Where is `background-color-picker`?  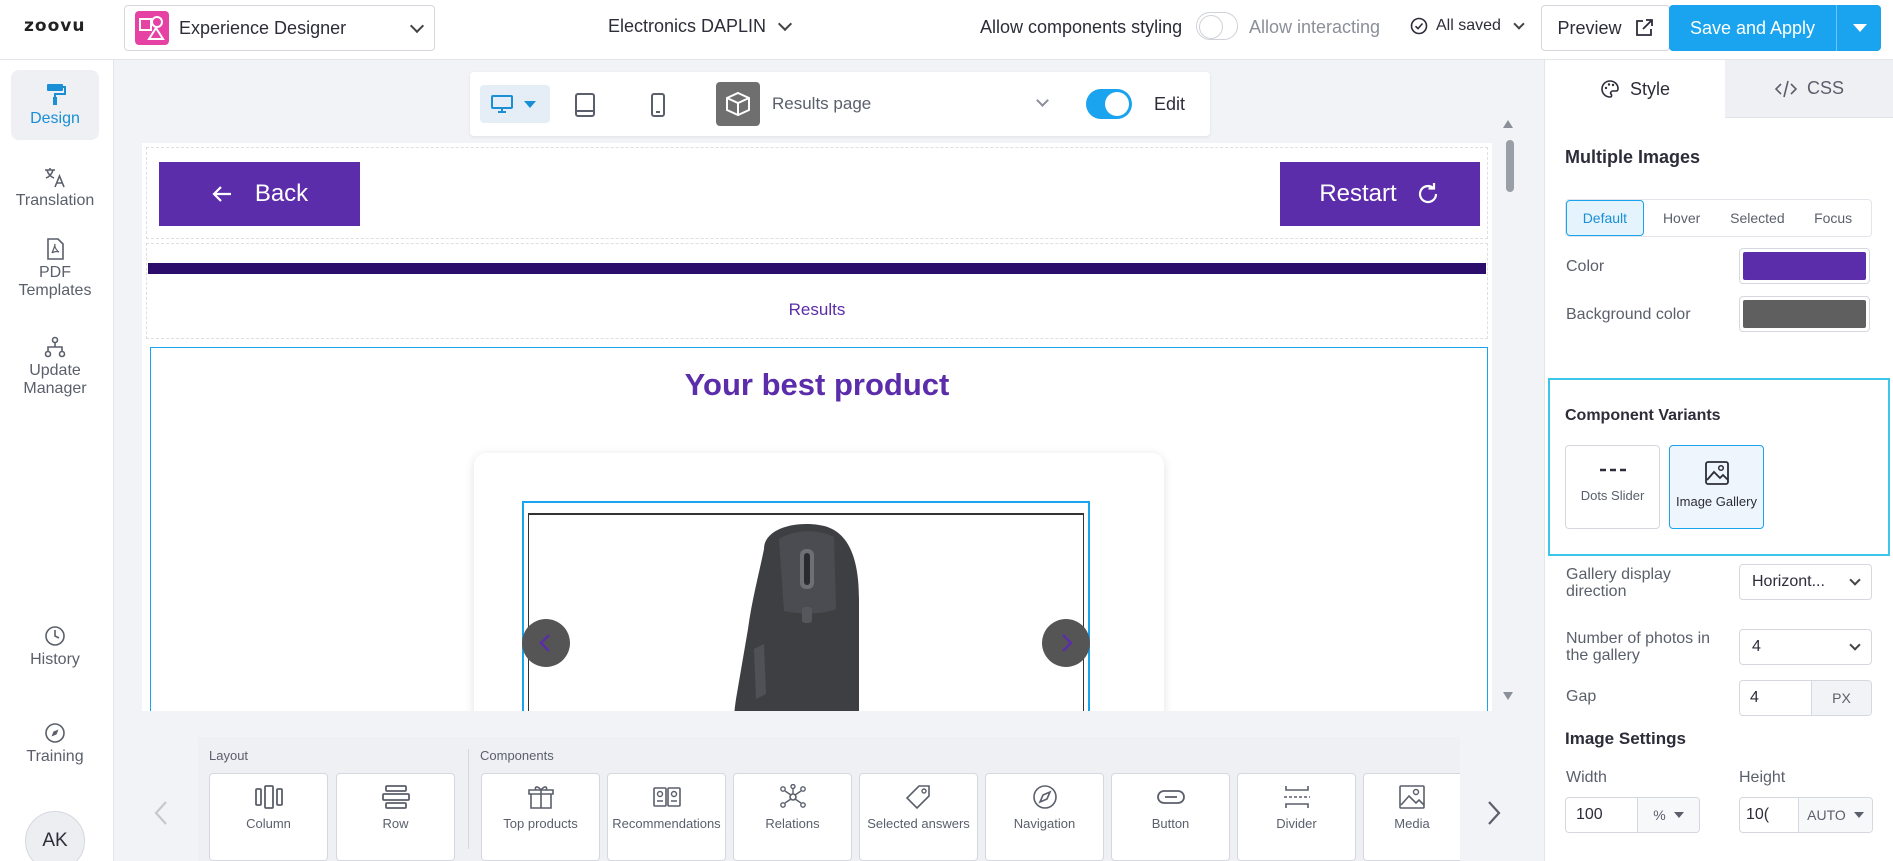 background-color-picker is located at coordinates (1804, 314).